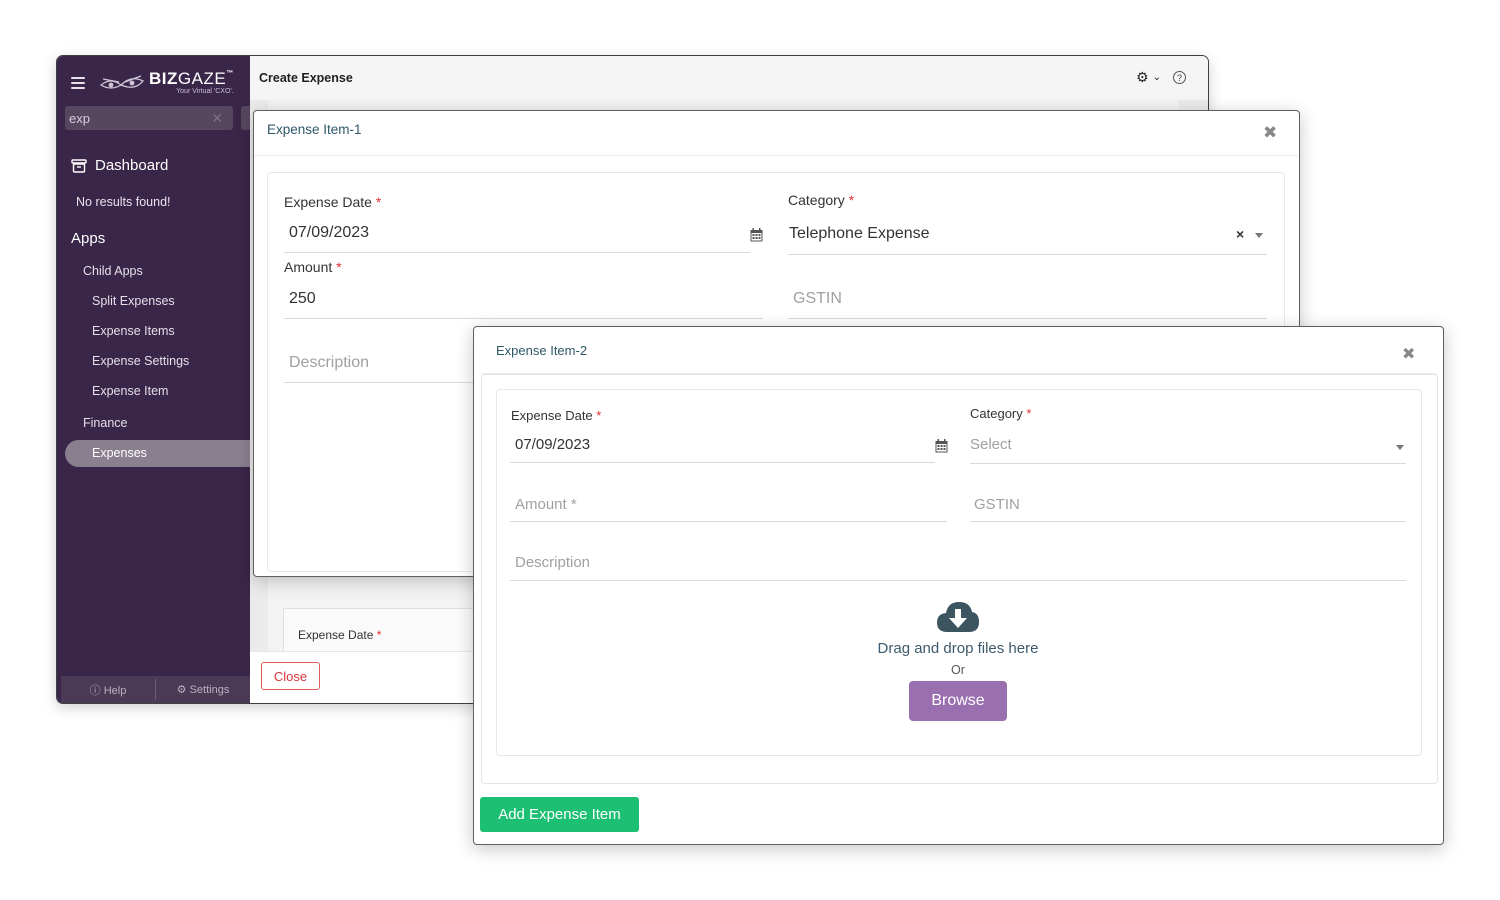  What do you see at coordinates (132, 165) in the screenshot?
I see `dashboard-label: Dashboard` at bounding box center [132, 165].